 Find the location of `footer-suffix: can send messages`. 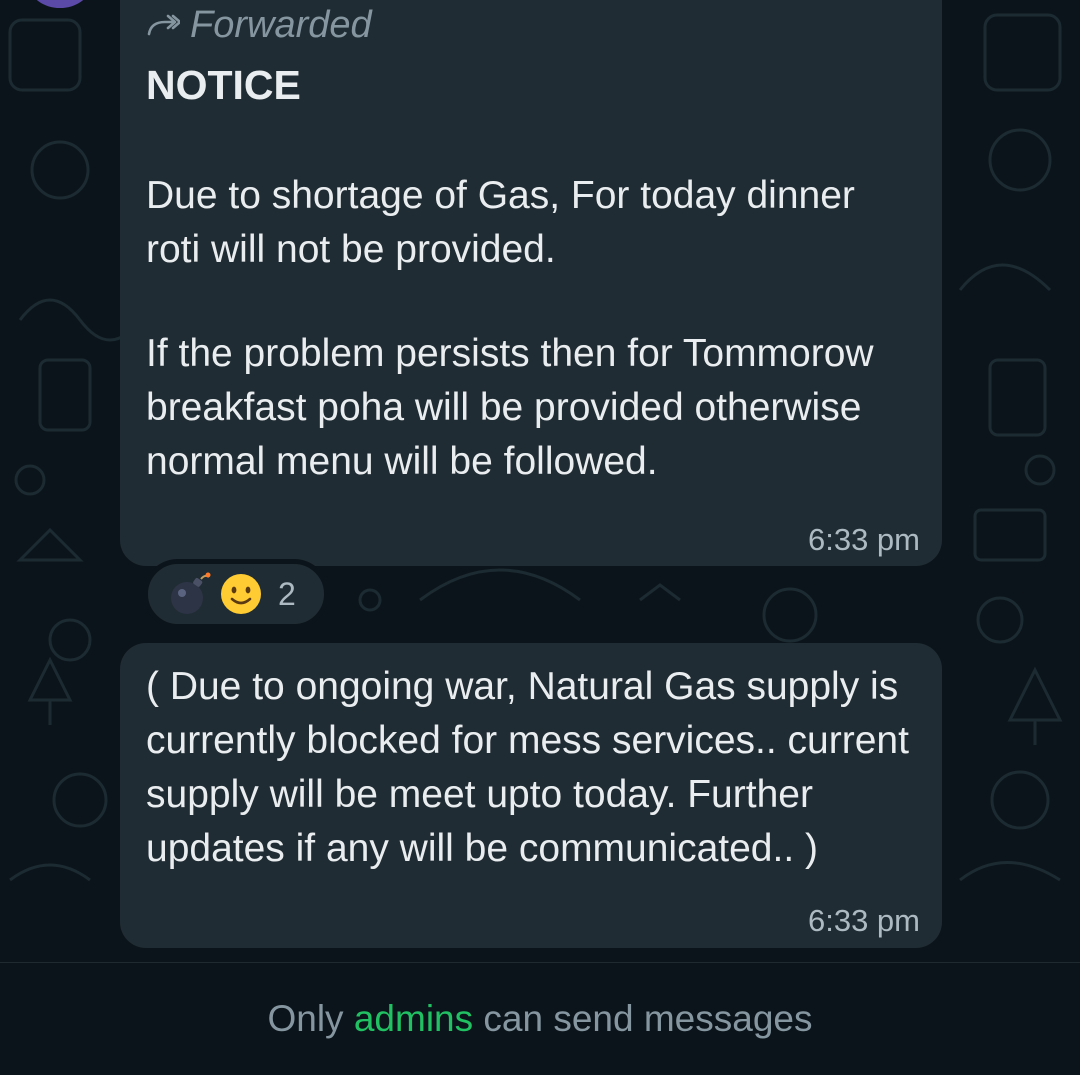

footer-suffix: can send messages is located at coordinates (648, 1018).